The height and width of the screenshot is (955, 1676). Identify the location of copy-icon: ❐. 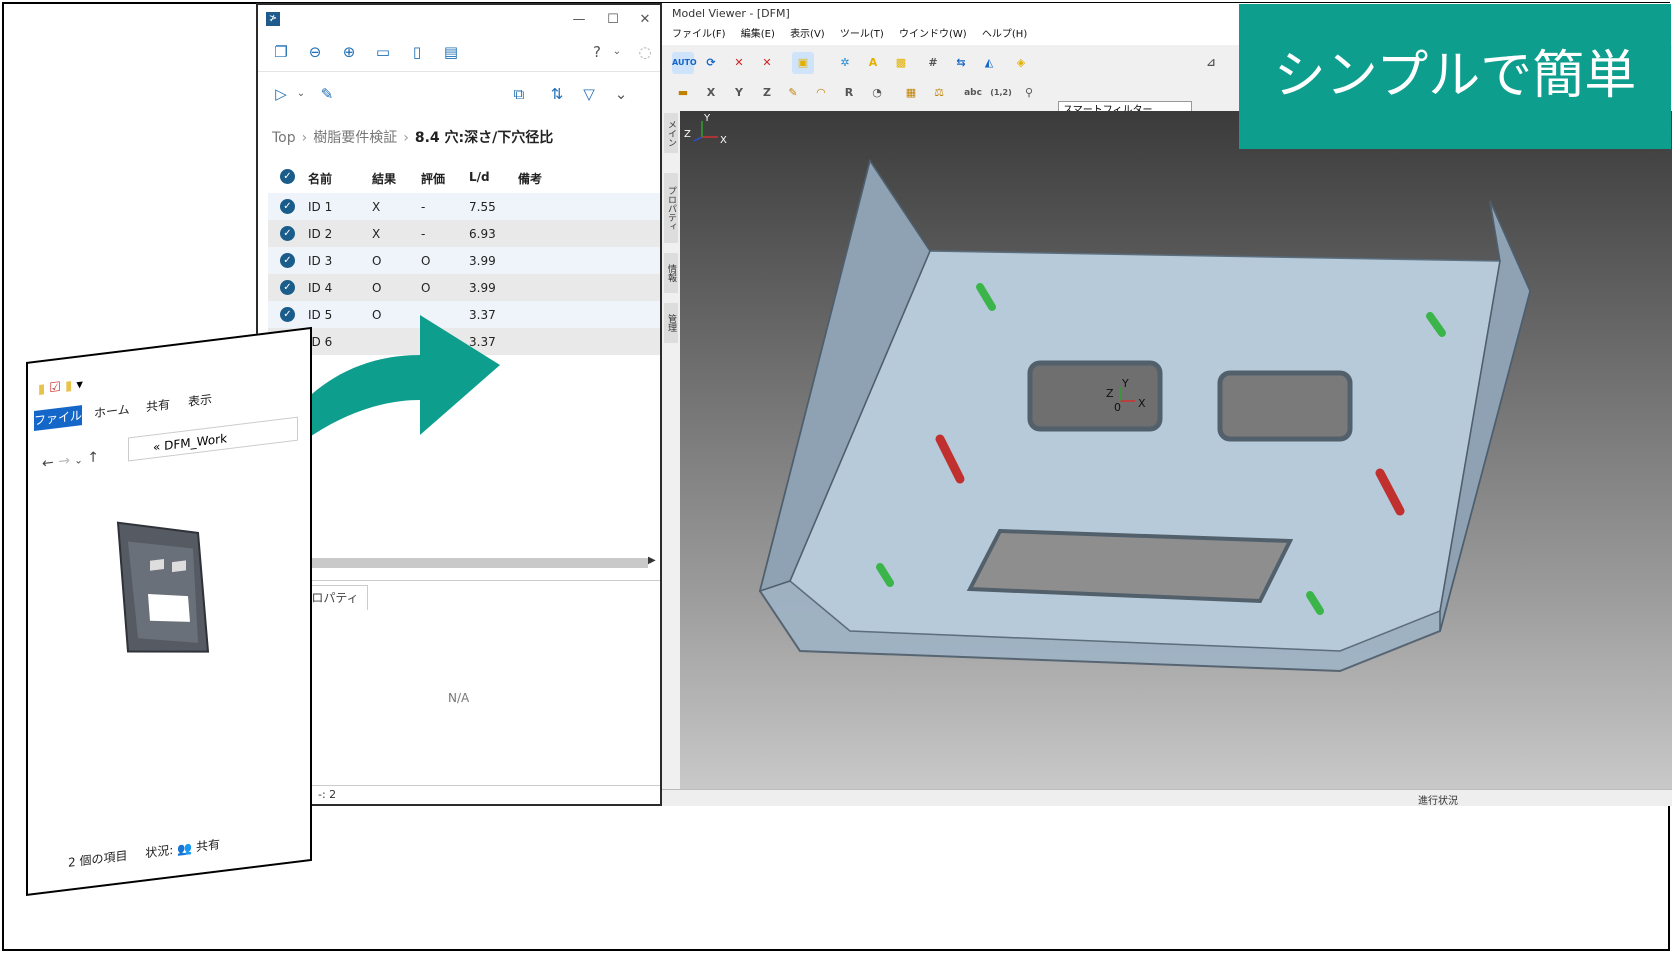
(281, 52).